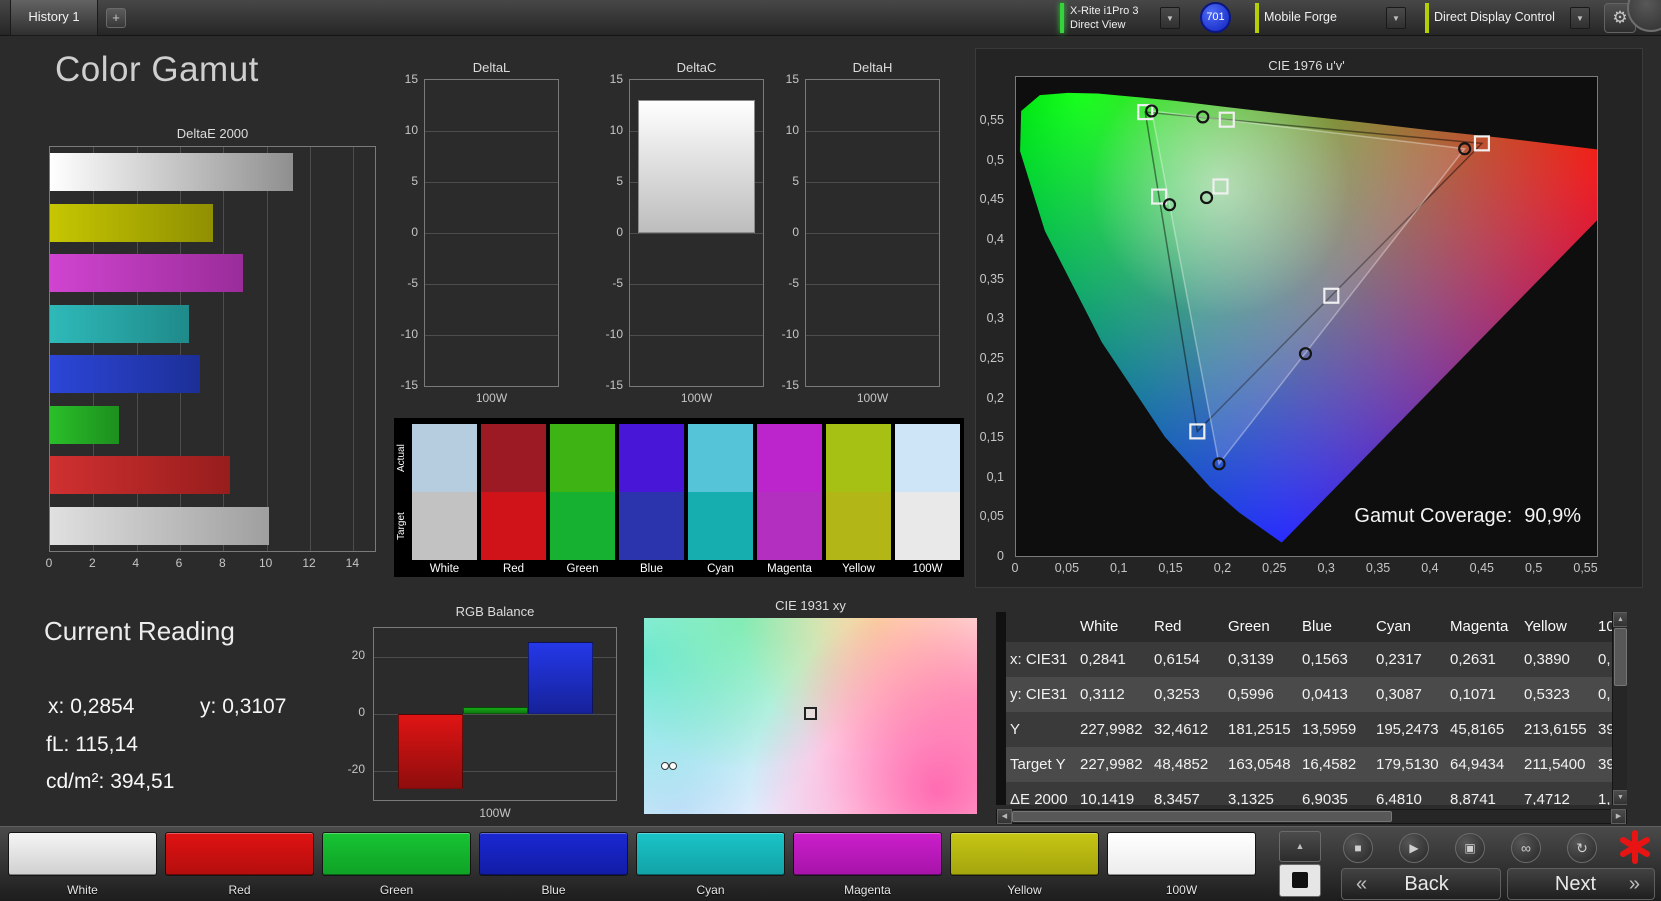  What do you see at coordinates (1104, 18) in the screenshot?
I see `meter-selector: X-Rite i1Pro 3 Direct View` at bounding box center [1104, 18].